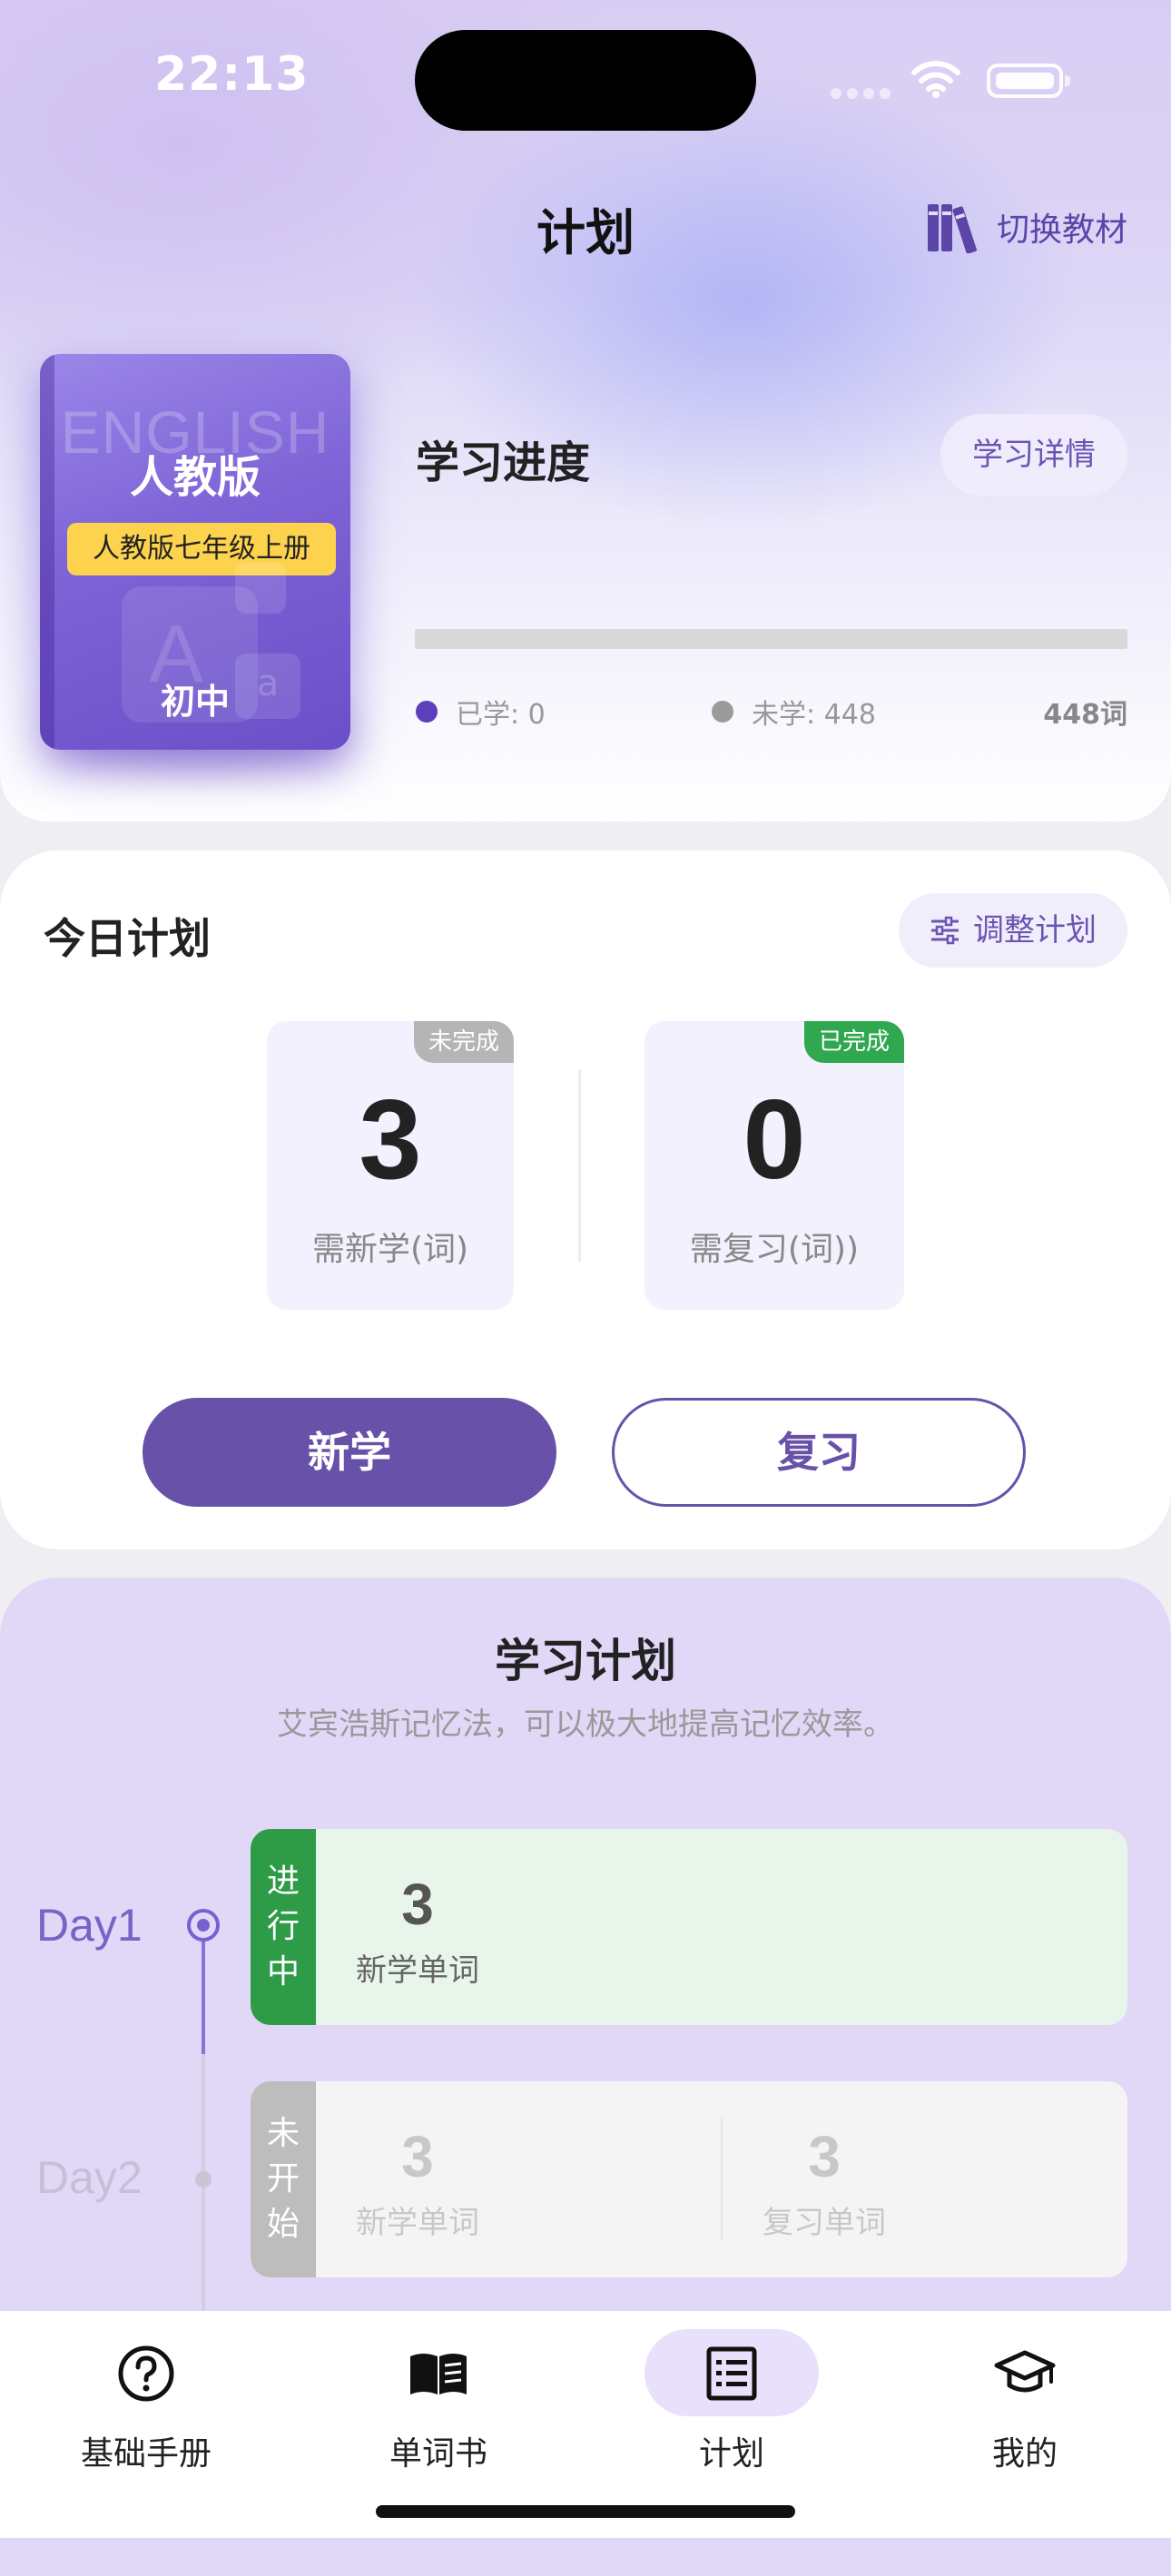  I want to click on day-2-row: 未 开 始 3 新学单词 3 复习单词, so click(689, 2179).